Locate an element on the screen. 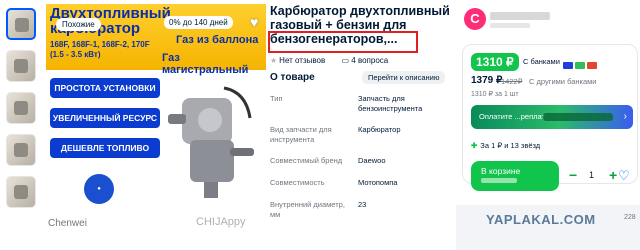  to-description-button: Перейти к описанию is located at coordinates (404, 77).